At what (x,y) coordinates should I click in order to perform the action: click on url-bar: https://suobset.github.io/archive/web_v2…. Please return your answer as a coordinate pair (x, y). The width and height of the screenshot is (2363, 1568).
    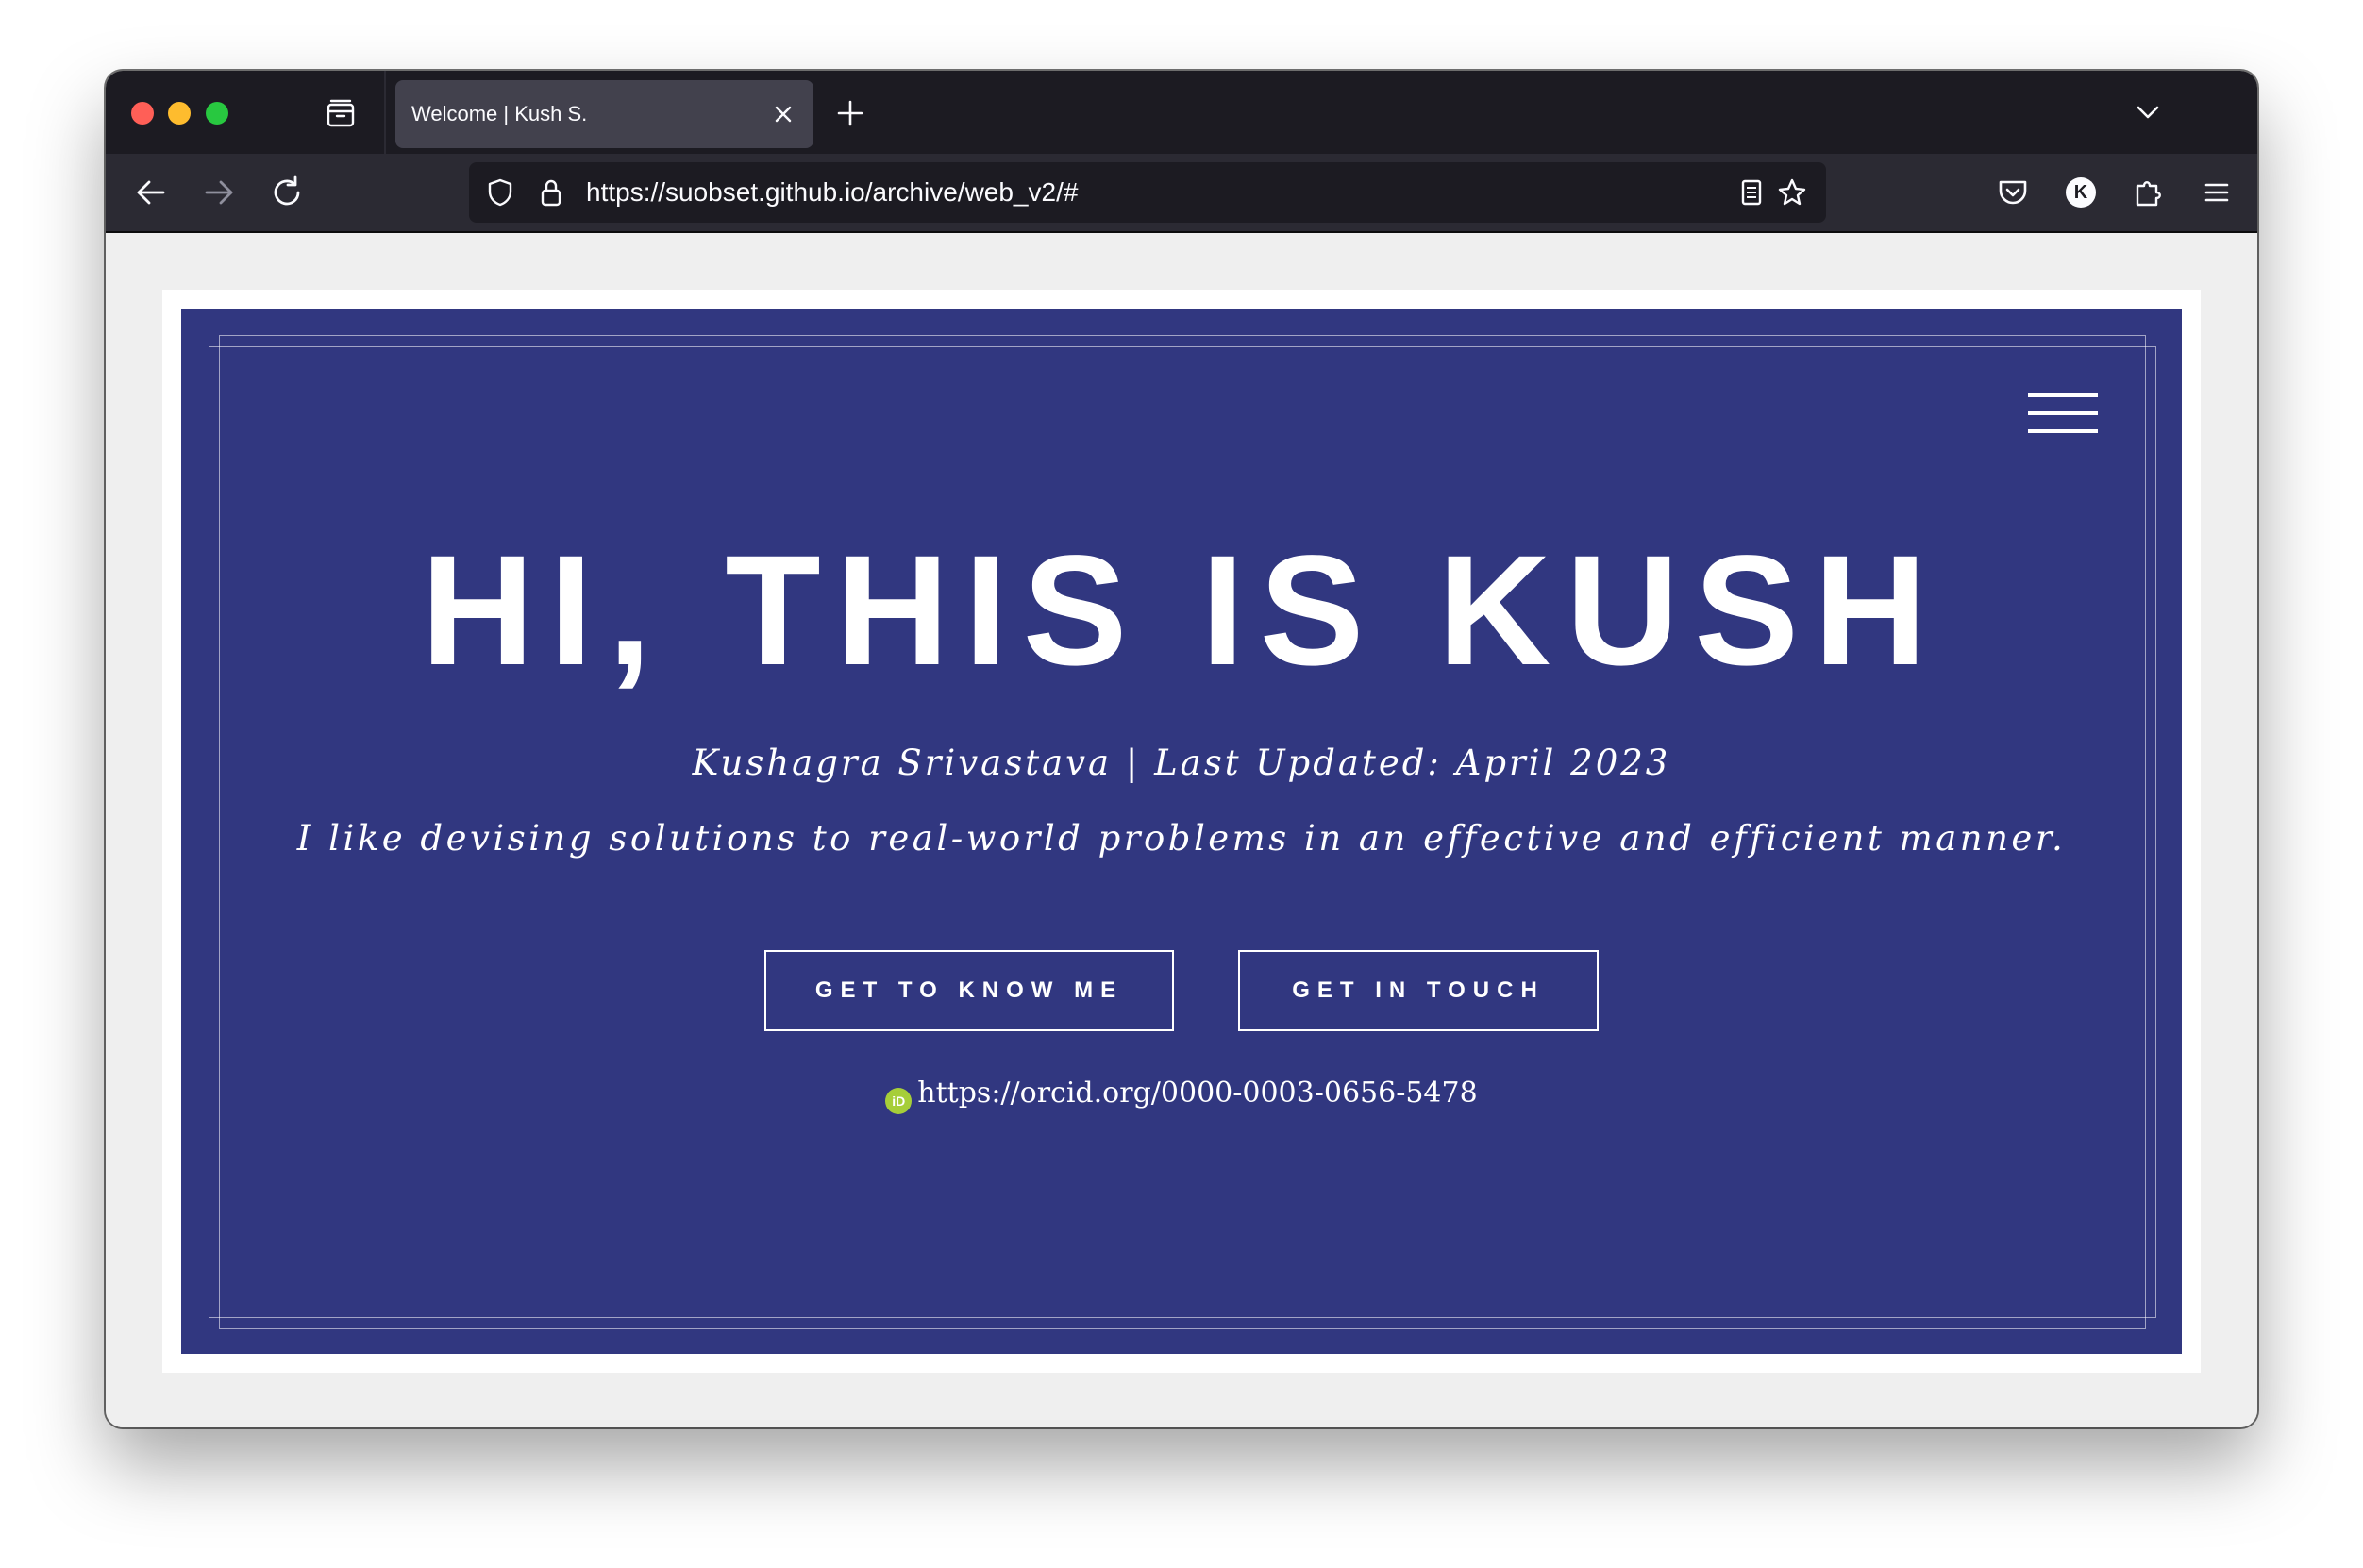
    Looking at the image, I should click on (1147, 192).